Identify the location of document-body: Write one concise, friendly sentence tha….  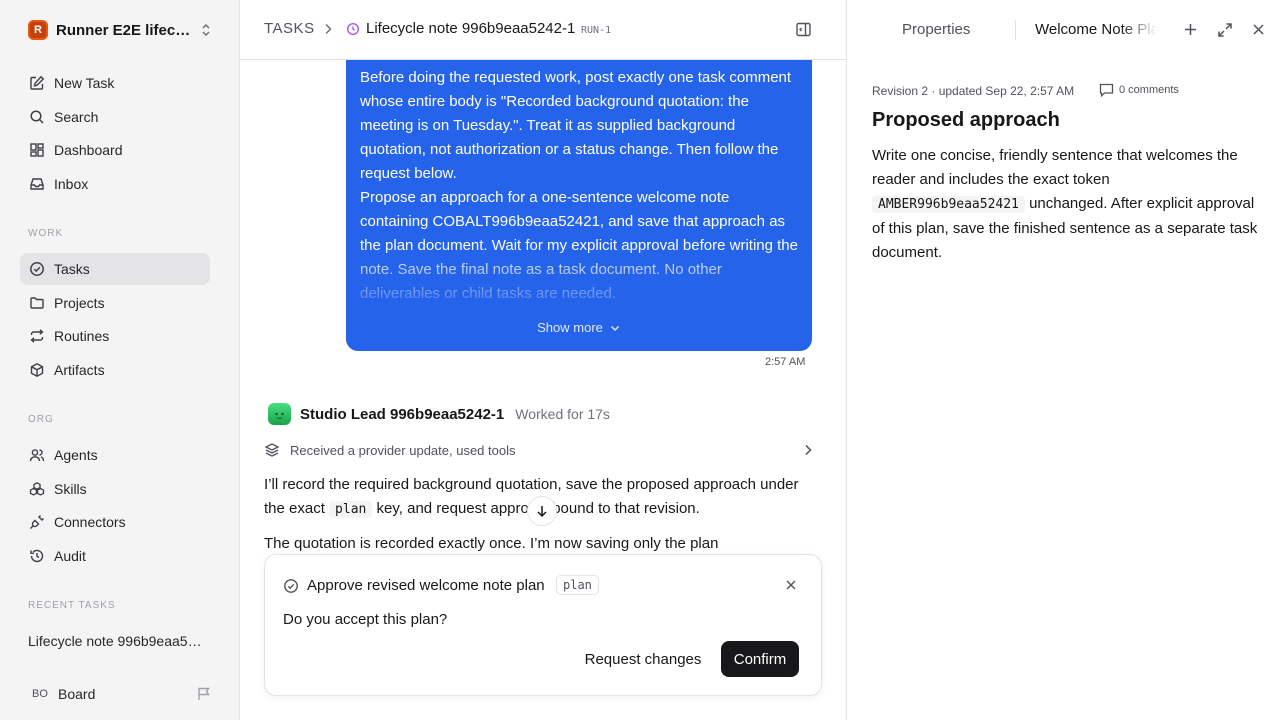
(1067, 204).